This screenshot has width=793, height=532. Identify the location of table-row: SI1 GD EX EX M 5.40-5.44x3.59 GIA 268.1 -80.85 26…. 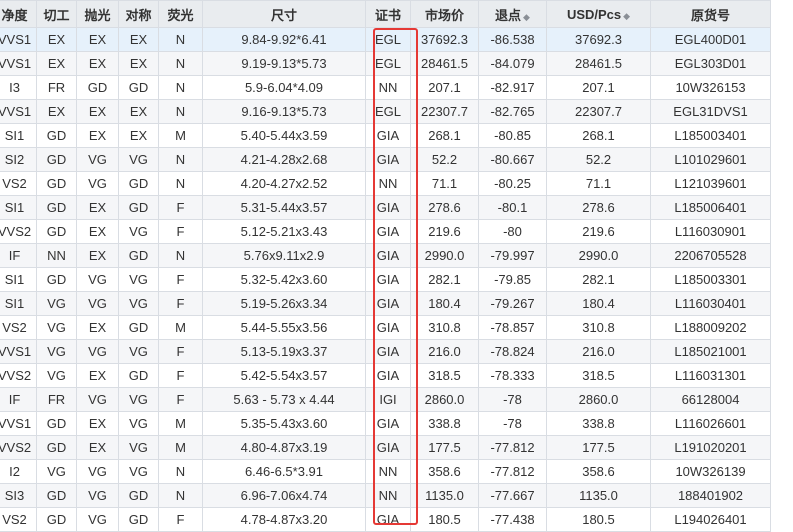
(385, 135).